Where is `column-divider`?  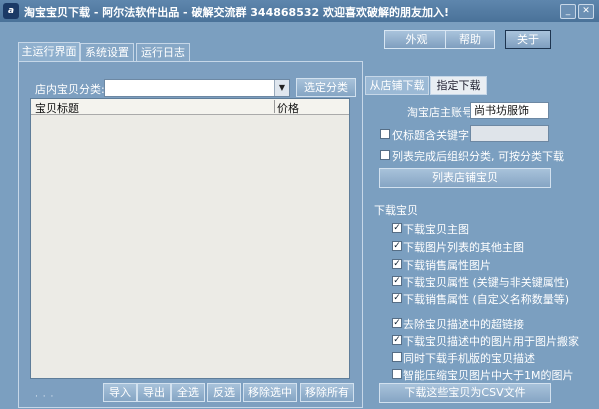
column-divider is located at coordinates (274, 106).